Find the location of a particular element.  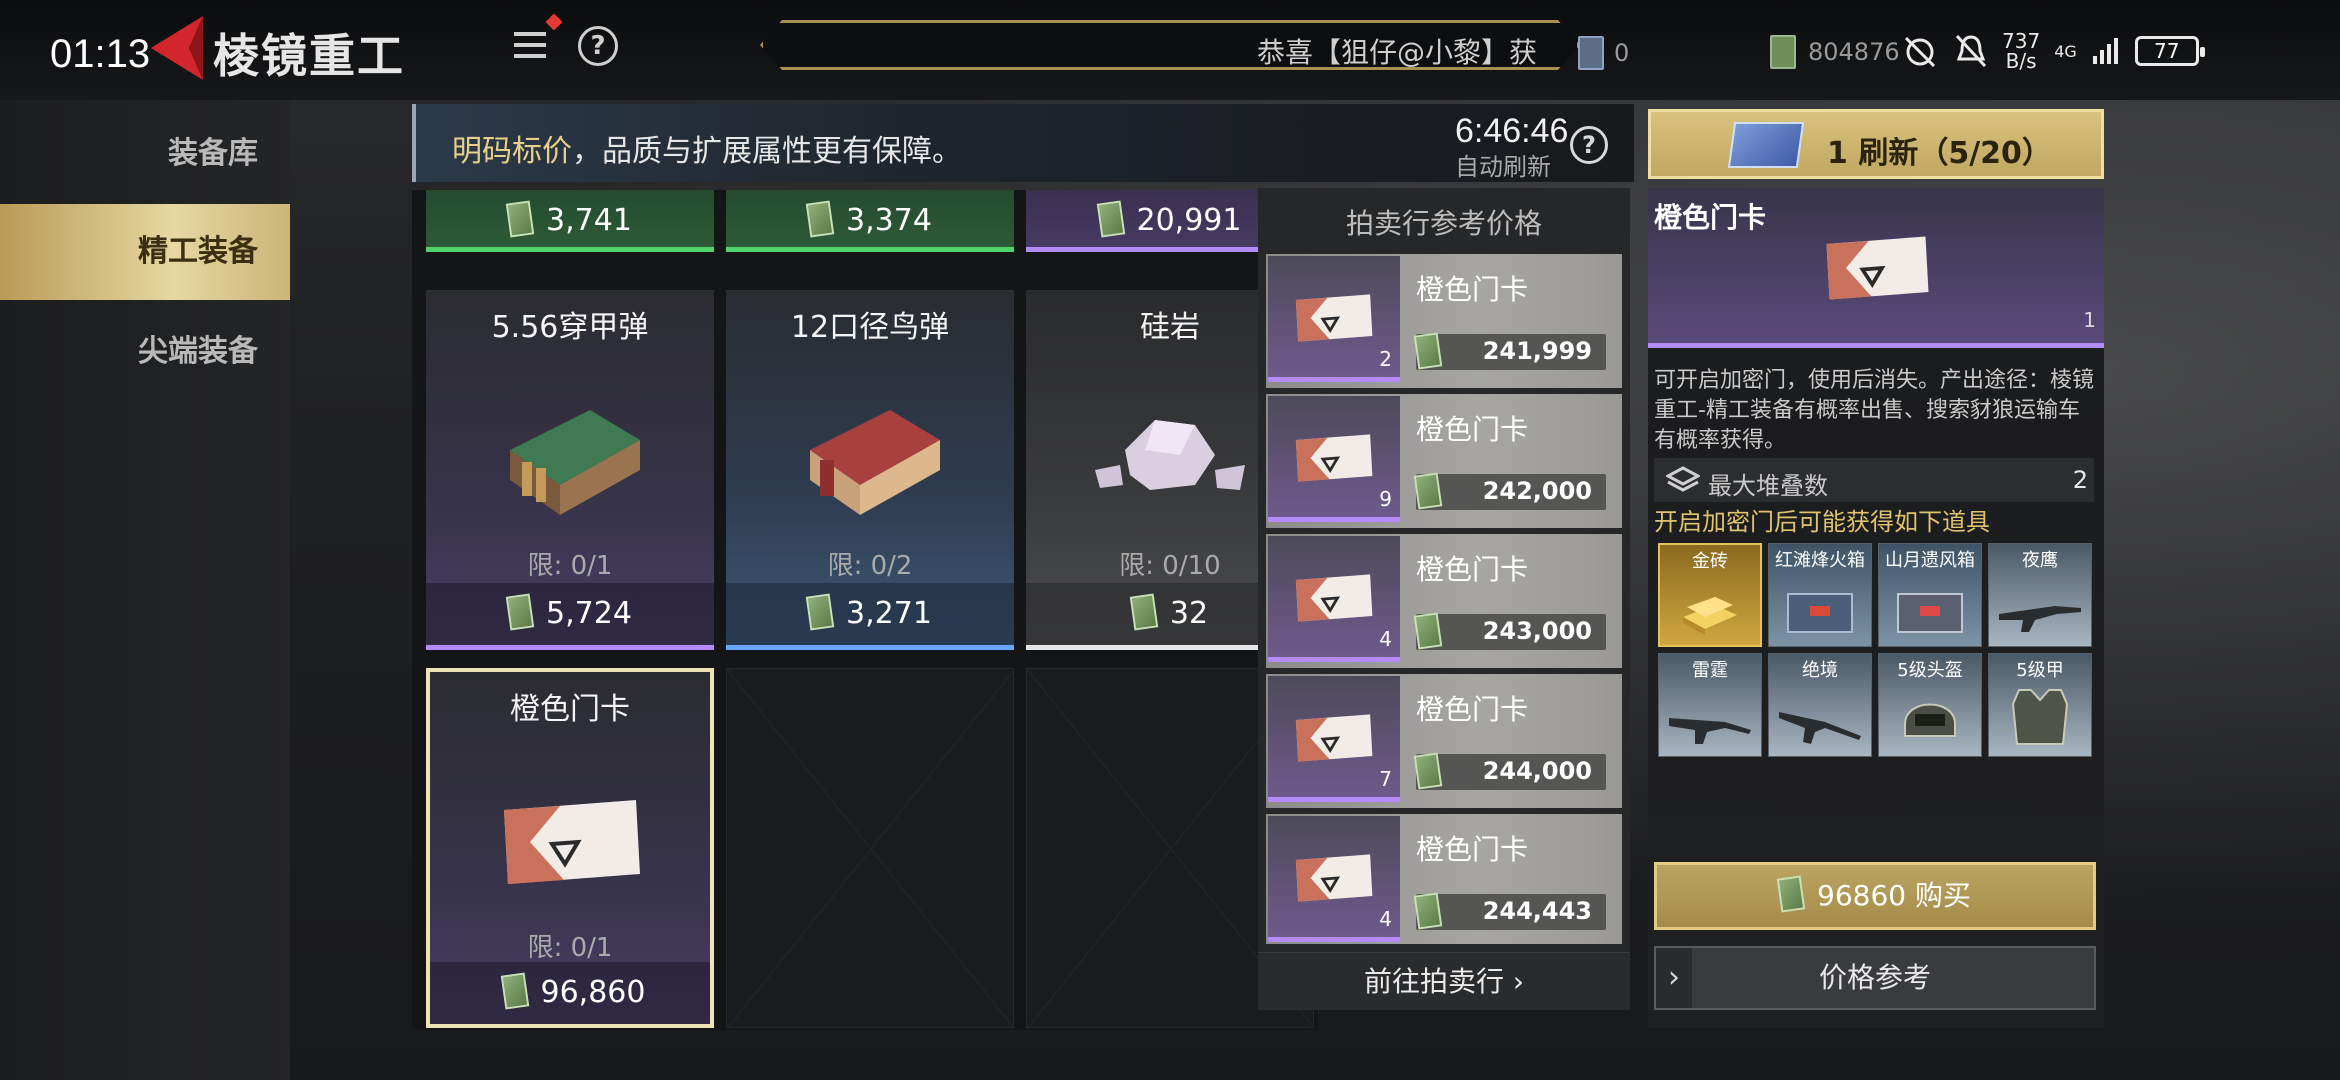

item-price: 3,271 is located at coordinates (889, 613).